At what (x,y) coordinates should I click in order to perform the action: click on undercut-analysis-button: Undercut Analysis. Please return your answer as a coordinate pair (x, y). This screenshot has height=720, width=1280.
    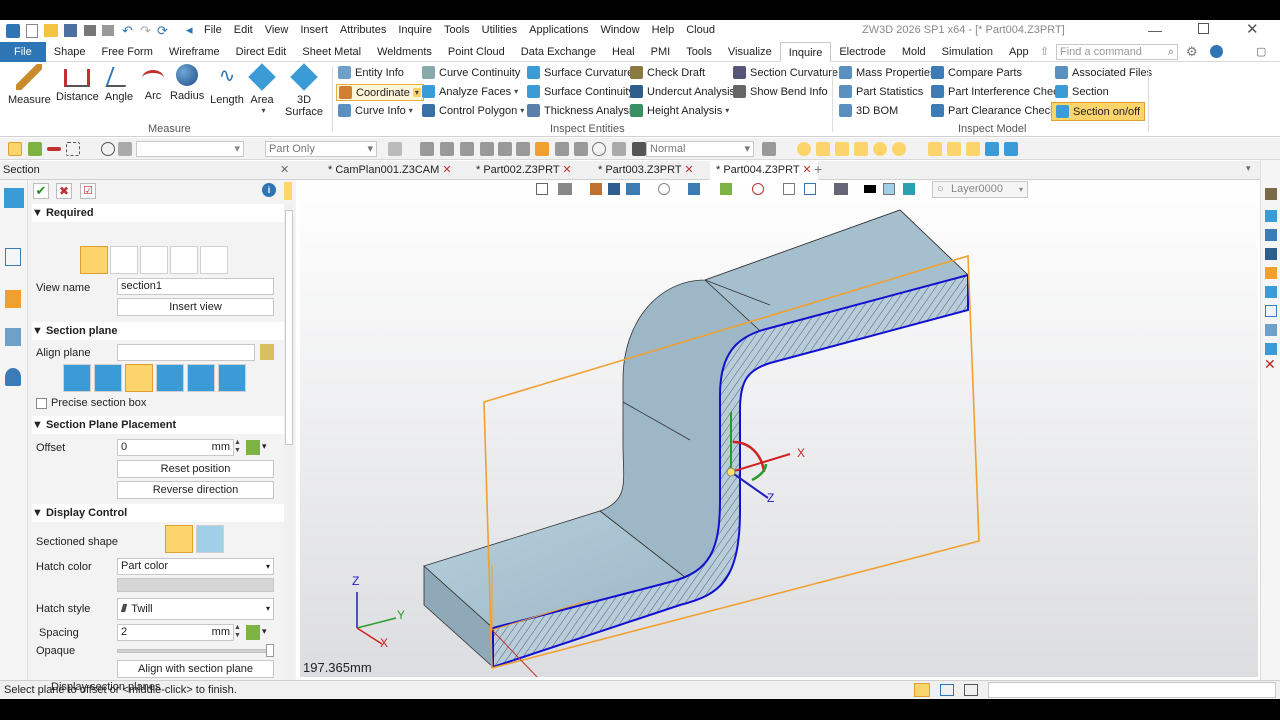
    Looking at the image, I should click on (682, 91).